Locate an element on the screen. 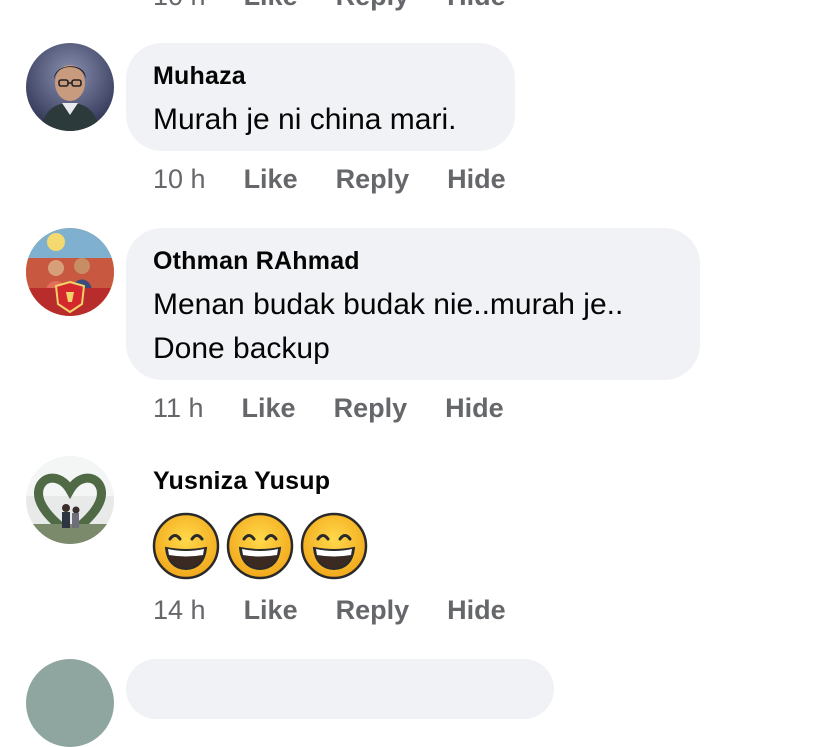  comment-emoji-row is located at coordinates (260, 546).